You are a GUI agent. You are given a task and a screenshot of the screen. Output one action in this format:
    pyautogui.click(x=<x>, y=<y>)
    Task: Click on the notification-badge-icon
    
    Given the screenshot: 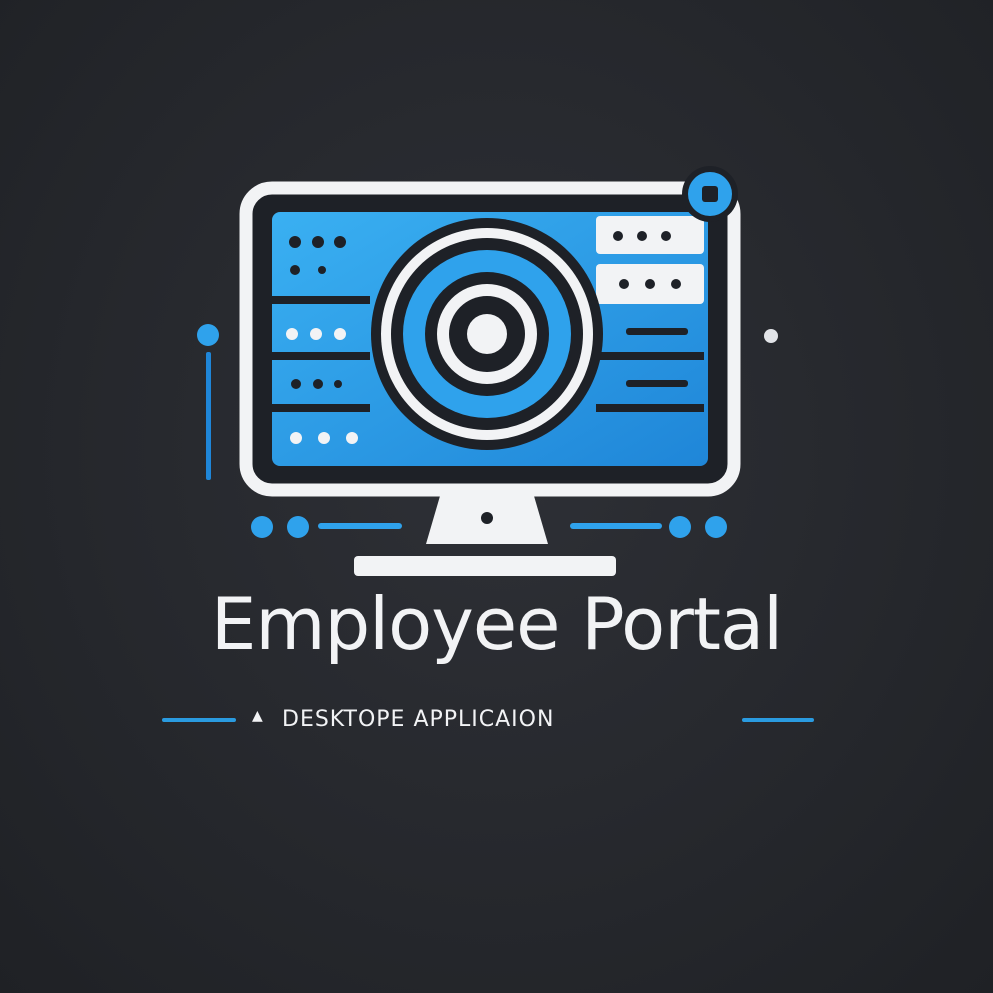 What is the action you would take?
    pyautogui.click(x=710, y=194)
    